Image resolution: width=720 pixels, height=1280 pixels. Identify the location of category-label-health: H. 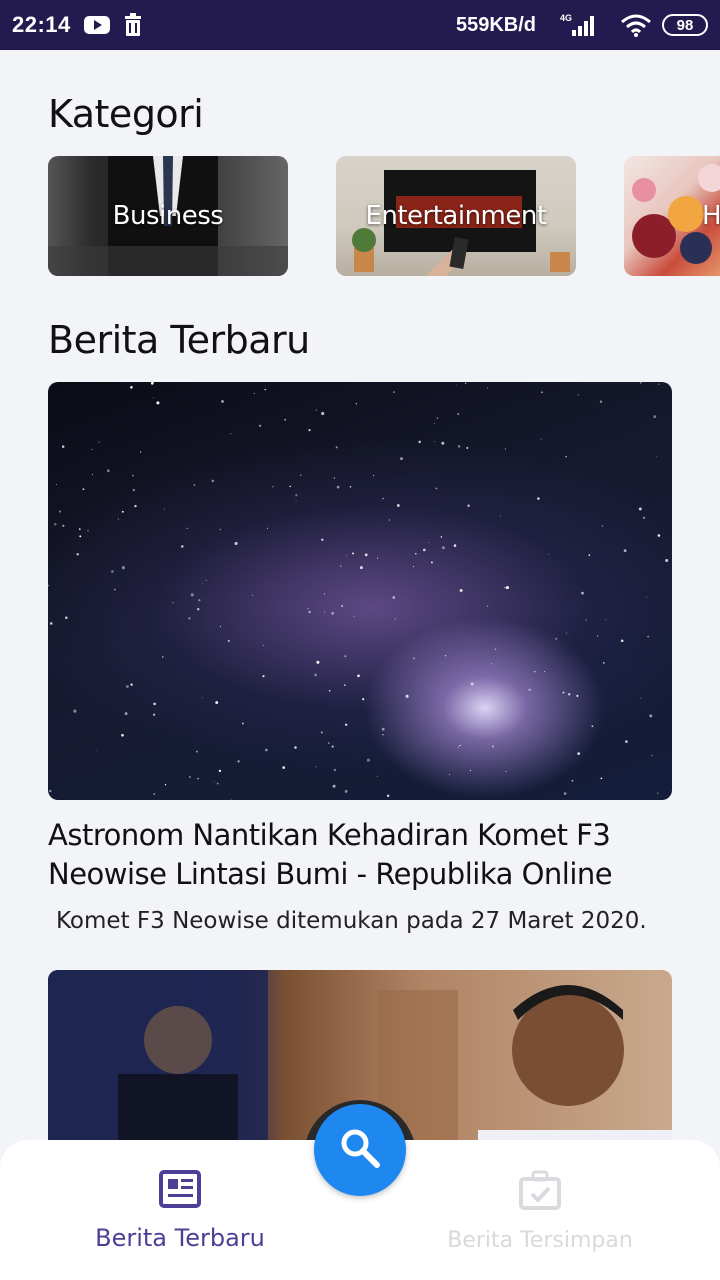
(711, 216).